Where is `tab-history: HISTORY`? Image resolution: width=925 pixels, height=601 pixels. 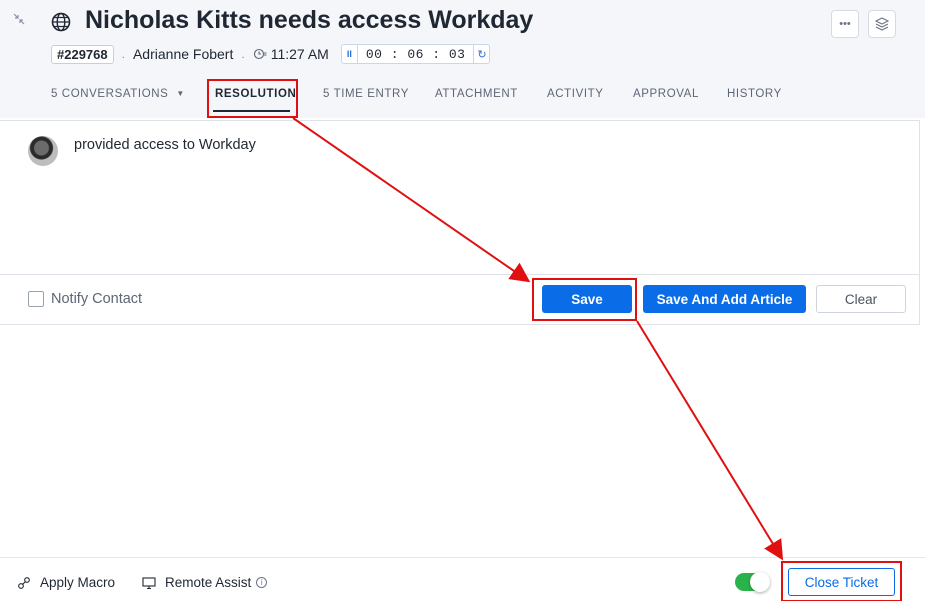 tab-history: HISTORY is located at coordinates (754, 94).